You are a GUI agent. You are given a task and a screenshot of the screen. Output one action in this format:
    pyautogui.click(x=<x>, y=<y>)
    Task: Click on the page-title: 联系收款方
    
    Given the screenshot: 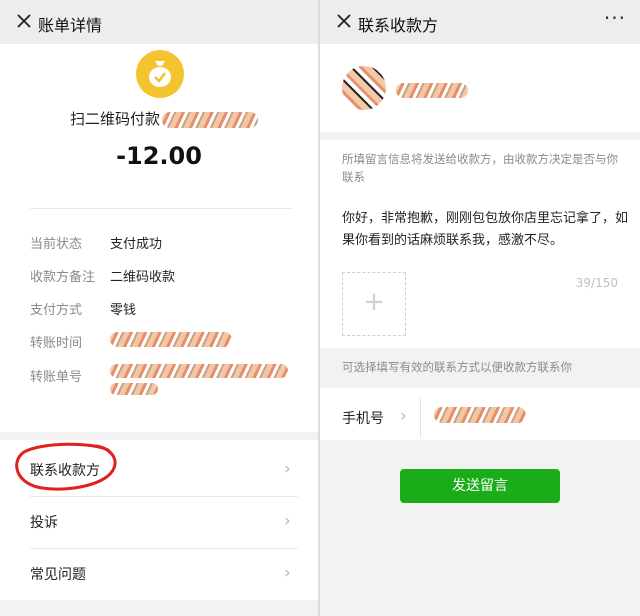 What is the action you would take?
    pyautogui.click(x=398, y=25)
    